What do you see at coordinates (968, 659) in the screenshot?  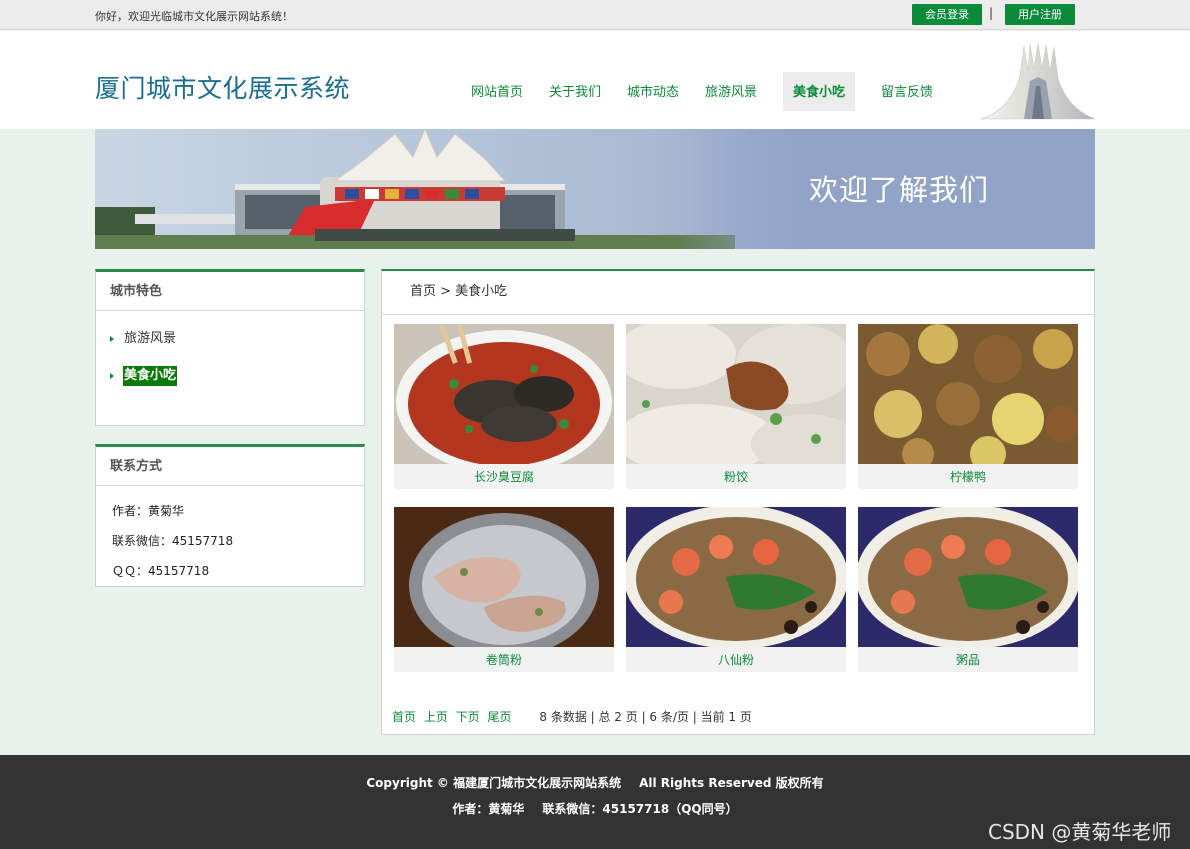 I see `food-name: 粥品` at bounding box center [968, 659].